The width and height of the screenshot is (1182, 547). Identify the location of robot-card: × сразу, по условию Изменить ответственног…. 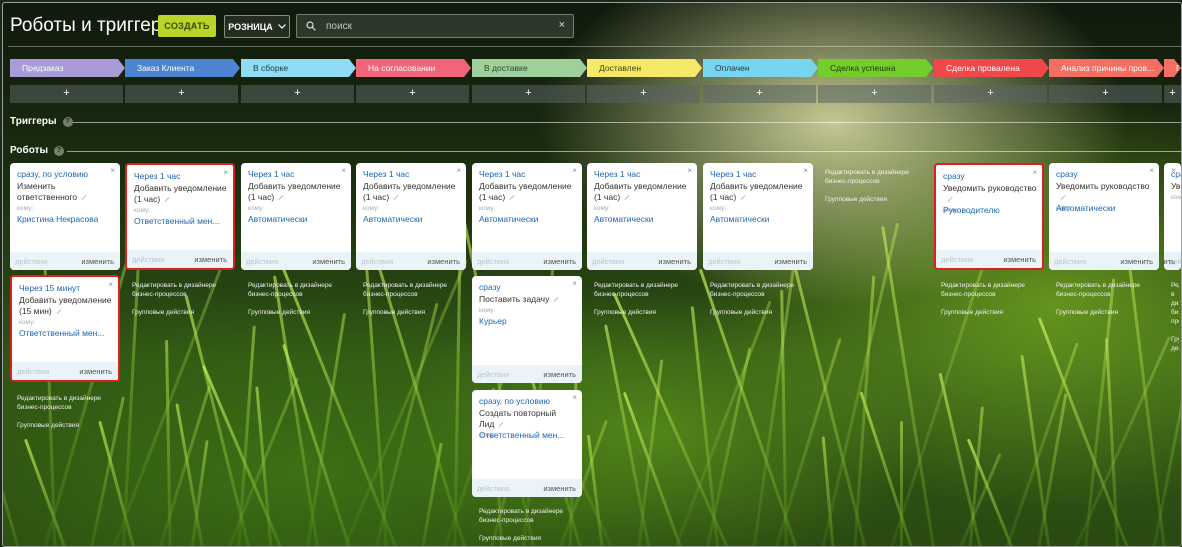
(65, 216).